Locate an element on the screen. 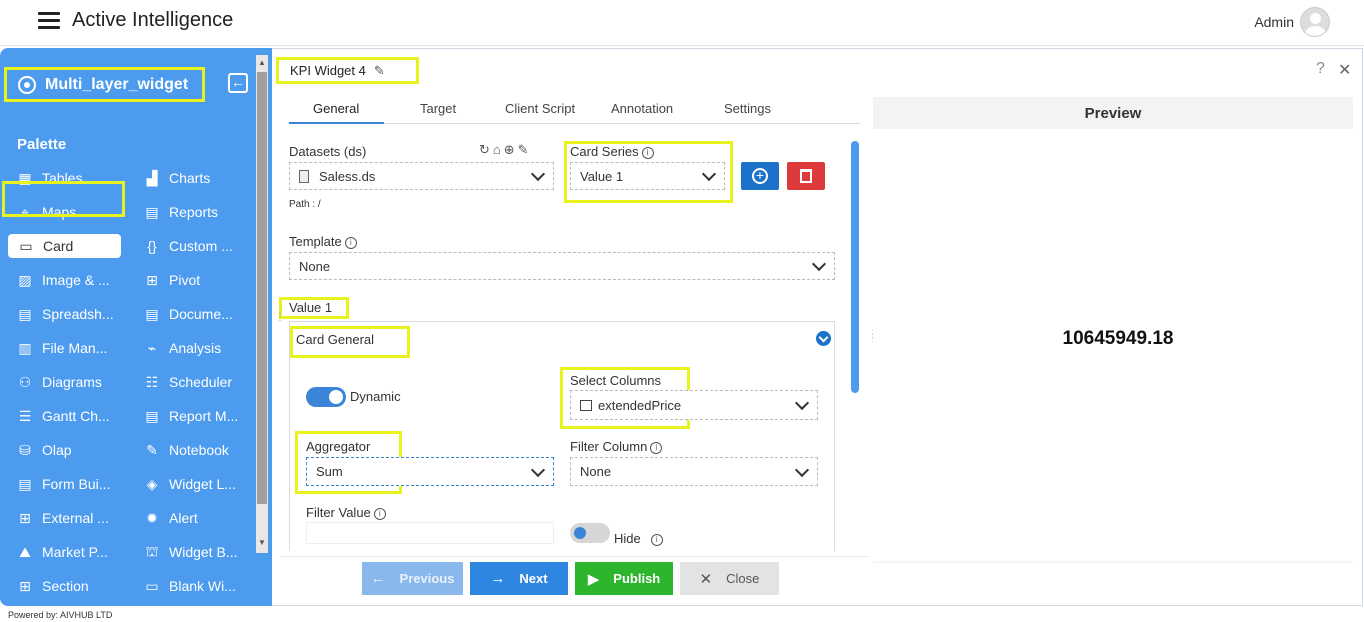 The width and height of the screenshot is (1364, 622). aggregator-value: Sum is located at coordinates (329, 471).